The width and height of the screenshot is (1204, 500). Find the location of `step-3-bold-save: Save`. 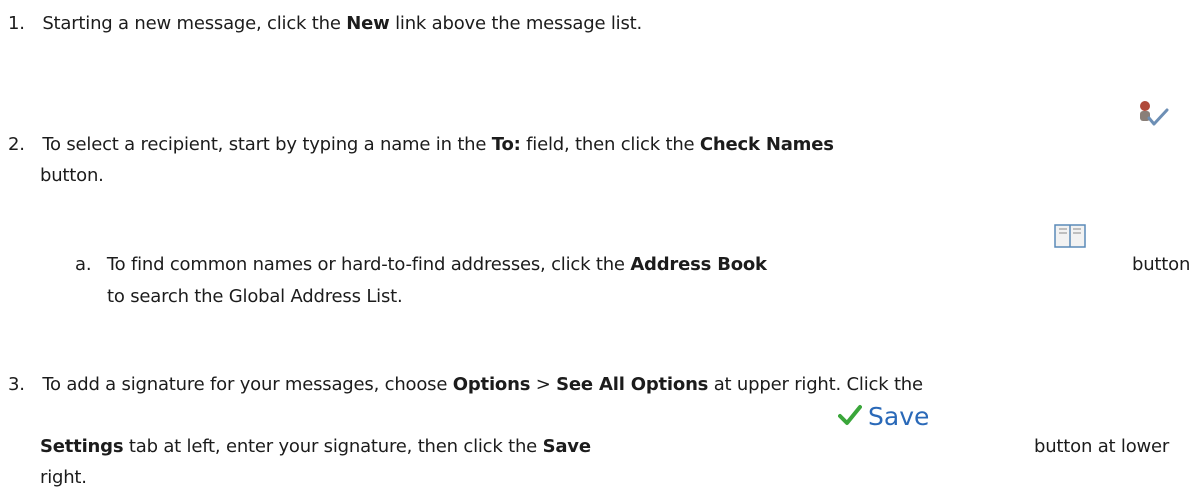

step-3-bold-save: Save is located at coordinates (566, 446).